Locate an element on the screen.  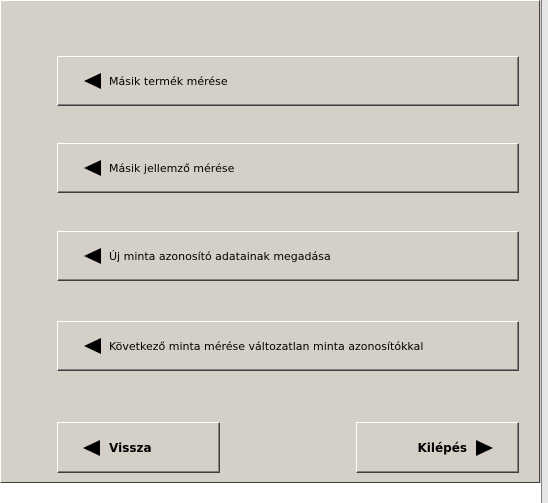
bottom-margin is located at coordinates (270, 493).